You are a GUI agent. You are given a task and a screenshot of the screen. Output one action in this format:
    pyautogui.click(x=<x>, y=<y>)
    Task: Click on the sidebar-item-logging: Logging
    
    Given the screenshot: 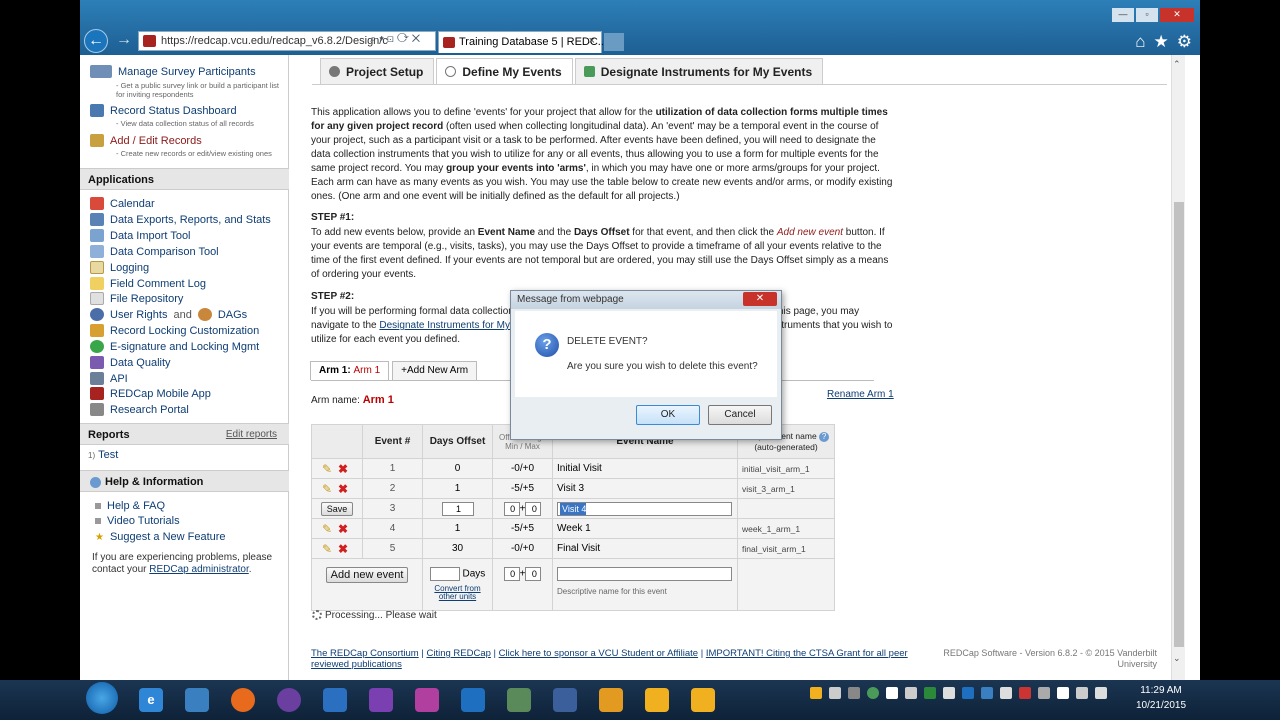 What is the action you would take?
    pyautogui.click(x=119, y=267)
    